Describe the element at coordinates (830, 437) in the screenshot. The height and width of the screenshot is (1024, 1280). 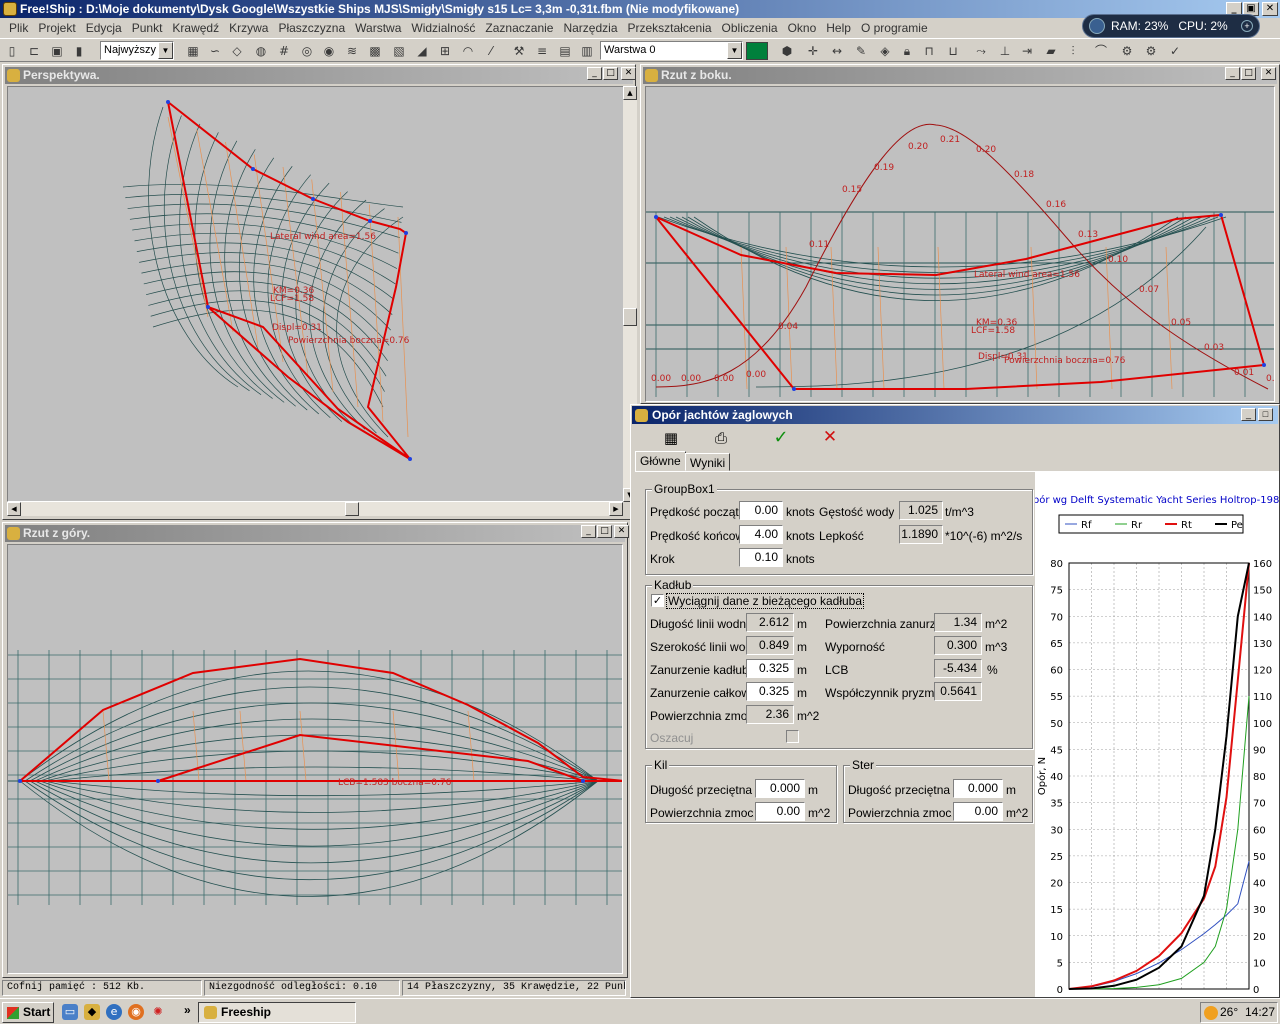
I see `cancel-x-icon: ✕` at that location.